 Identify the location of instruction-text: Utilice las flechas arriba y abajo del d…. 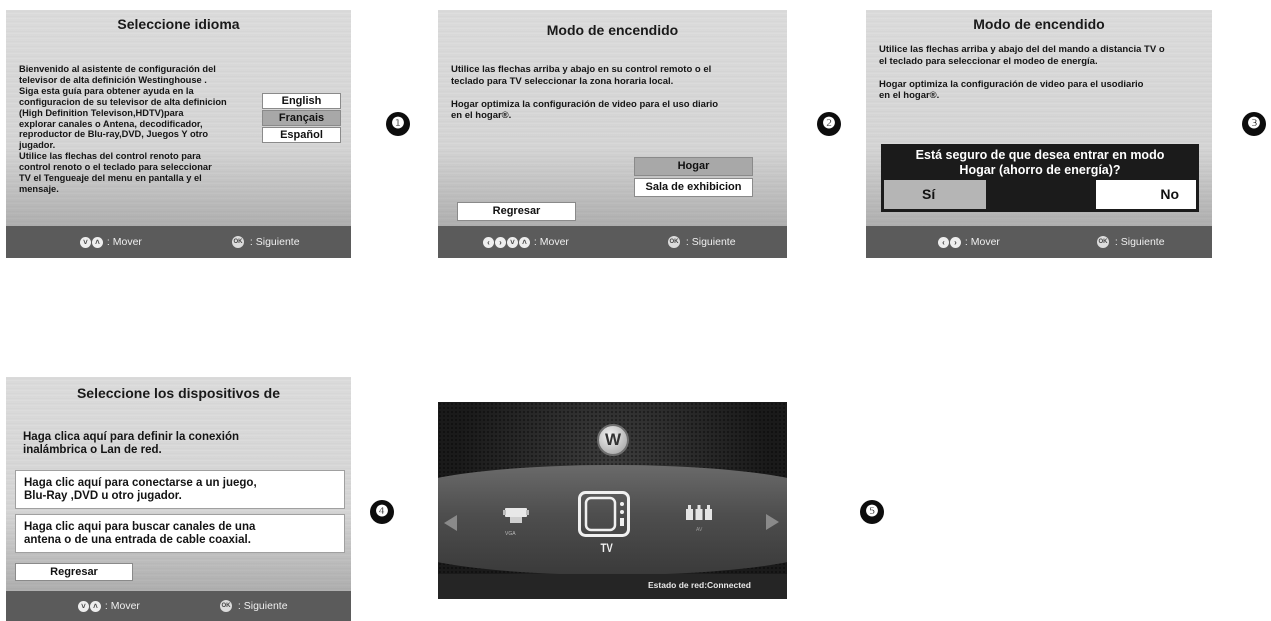
(1022, 72).